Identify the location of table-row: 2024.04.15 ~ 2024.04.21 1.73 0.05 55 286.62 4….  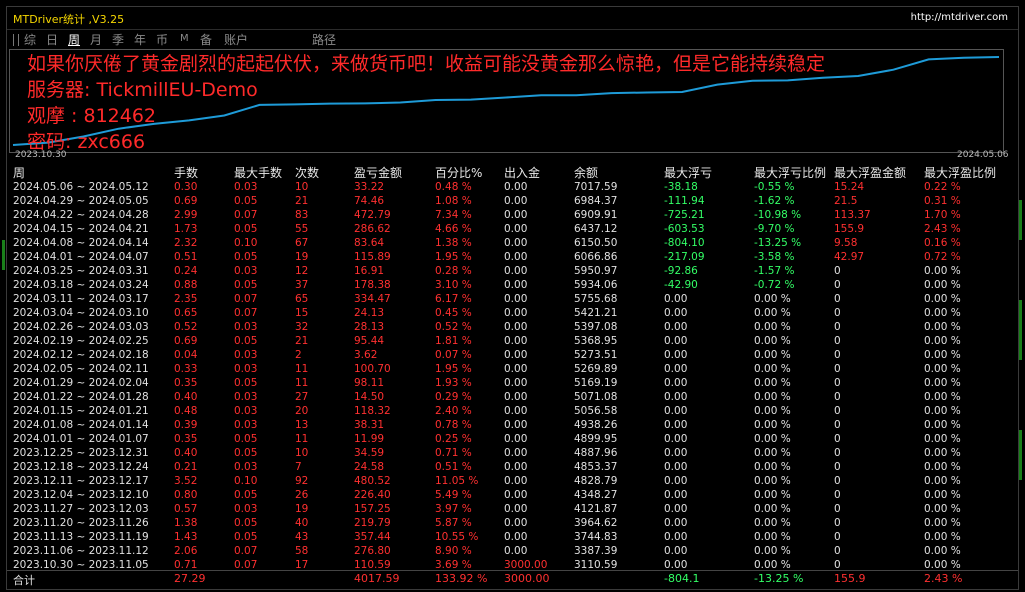
(512, 230).